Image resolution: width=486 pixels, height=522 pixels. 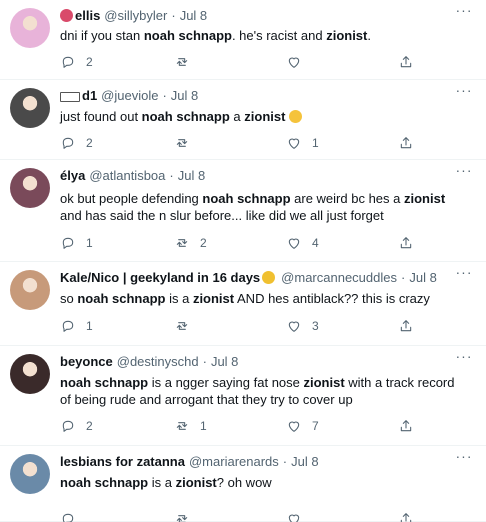 I want to click on handle: @atlantisboa, so click(x=127, y=175).